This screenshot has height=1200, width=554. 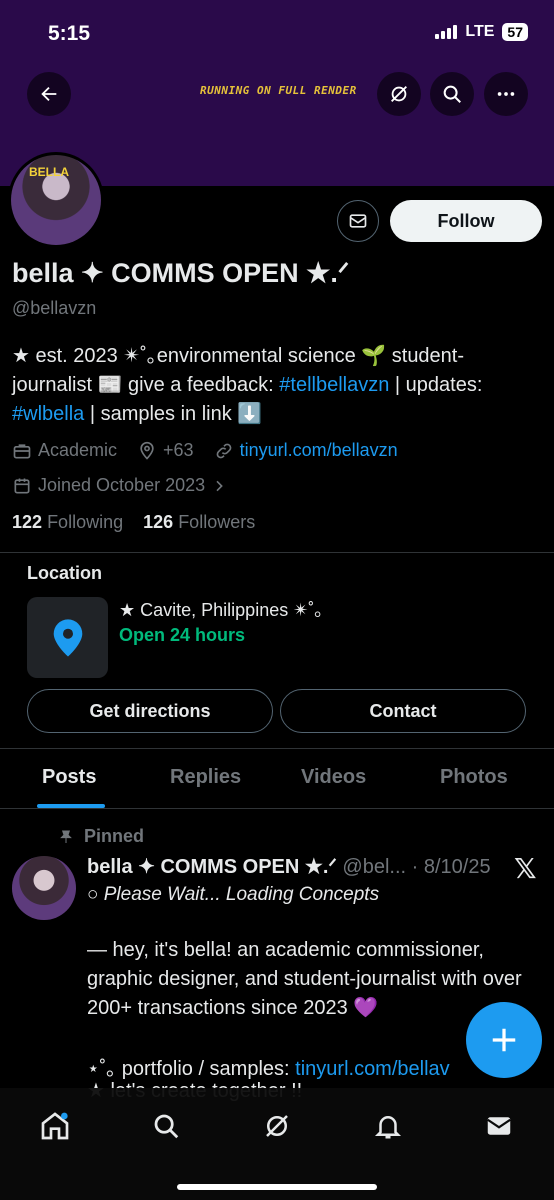 I want to click on profile-meta: Academic +63 tinyurl.com/bellavzn, so click(x=205, y=450).